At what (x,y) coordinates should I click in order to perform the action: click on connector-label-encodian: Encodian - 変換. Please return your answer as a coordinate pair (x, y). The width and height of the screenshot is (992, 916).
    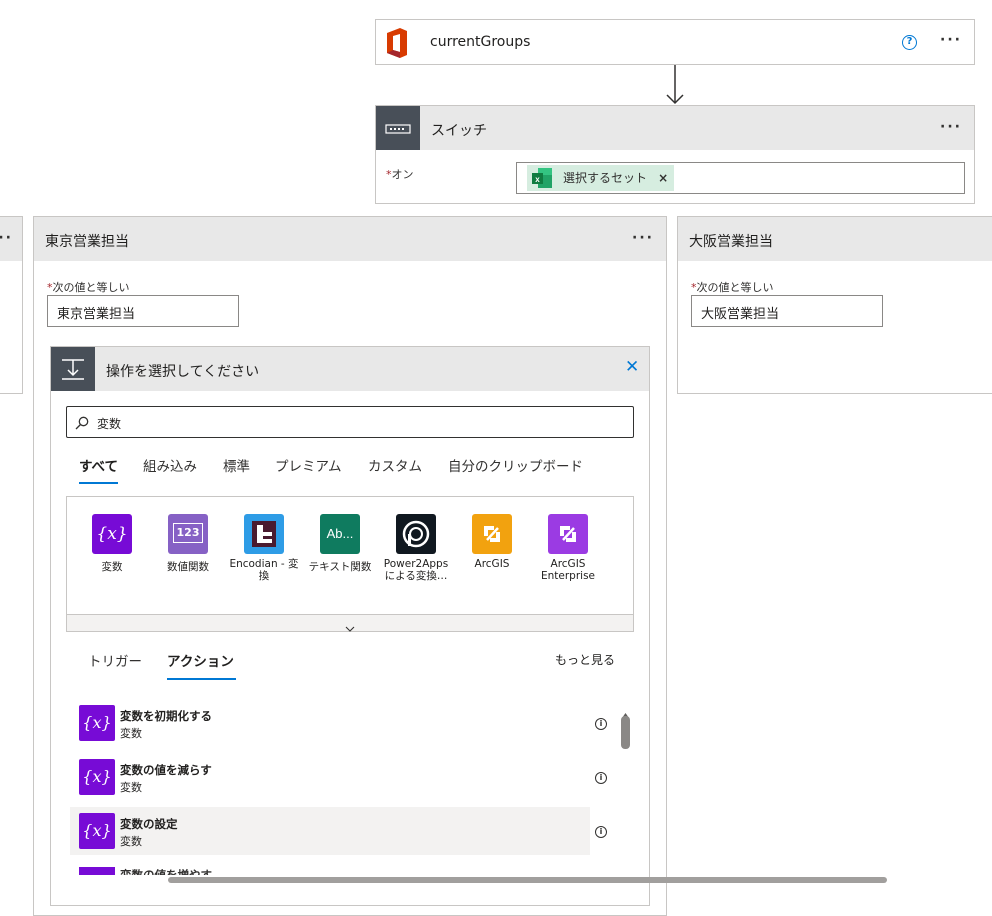
    Looking at the image, I should click on (264, 570).